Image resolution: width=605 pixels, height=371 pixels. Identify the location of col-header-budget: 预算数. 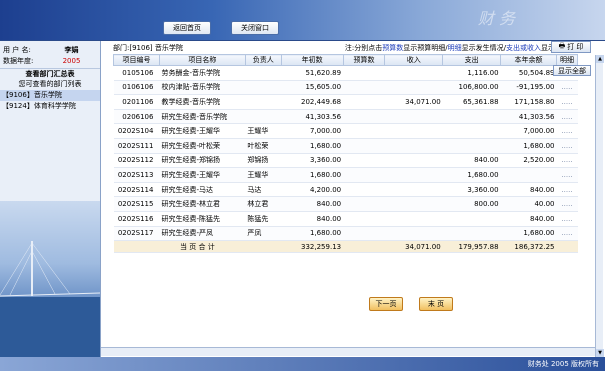
(364, 60).